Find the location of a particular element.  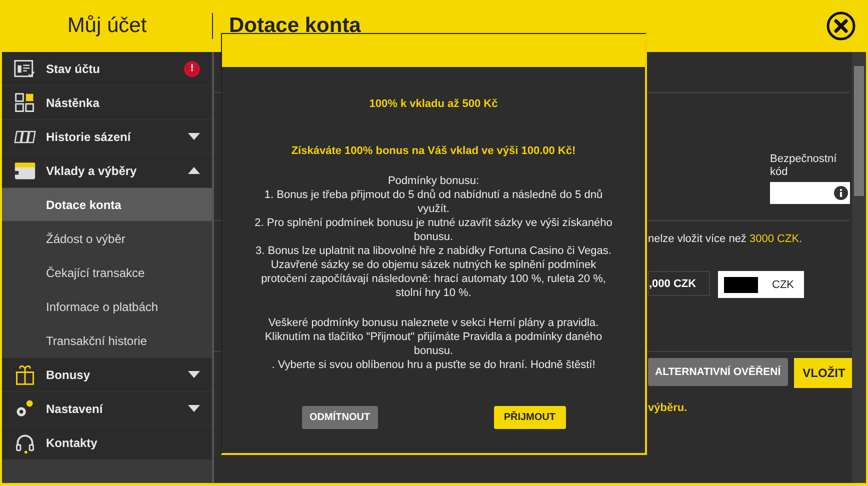

amount-field: CZK is located at coordinates (761, 284).